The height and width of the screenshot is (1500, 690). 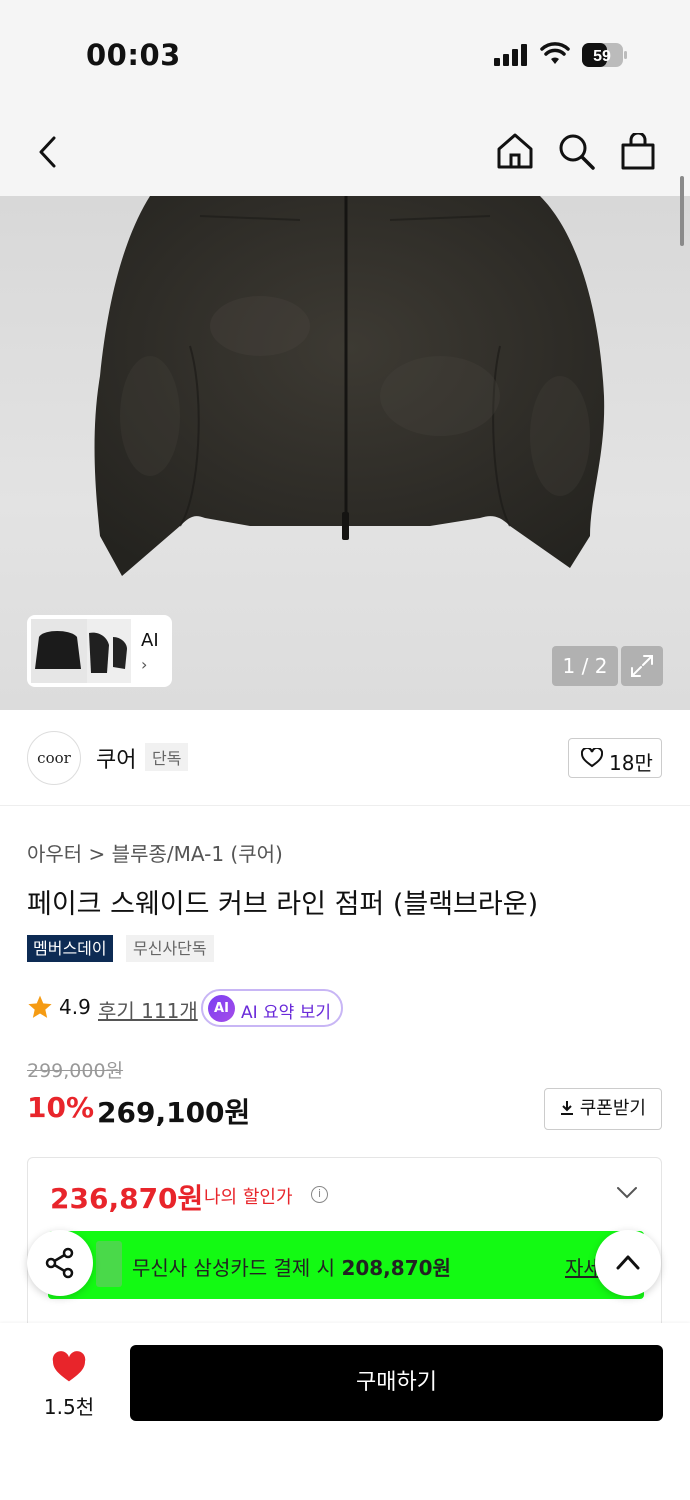 What do you see at coordinates (148, 1009) in the screenshot?
I see `reviews-link: 후기 111개` at bounding box center [148, 1009].